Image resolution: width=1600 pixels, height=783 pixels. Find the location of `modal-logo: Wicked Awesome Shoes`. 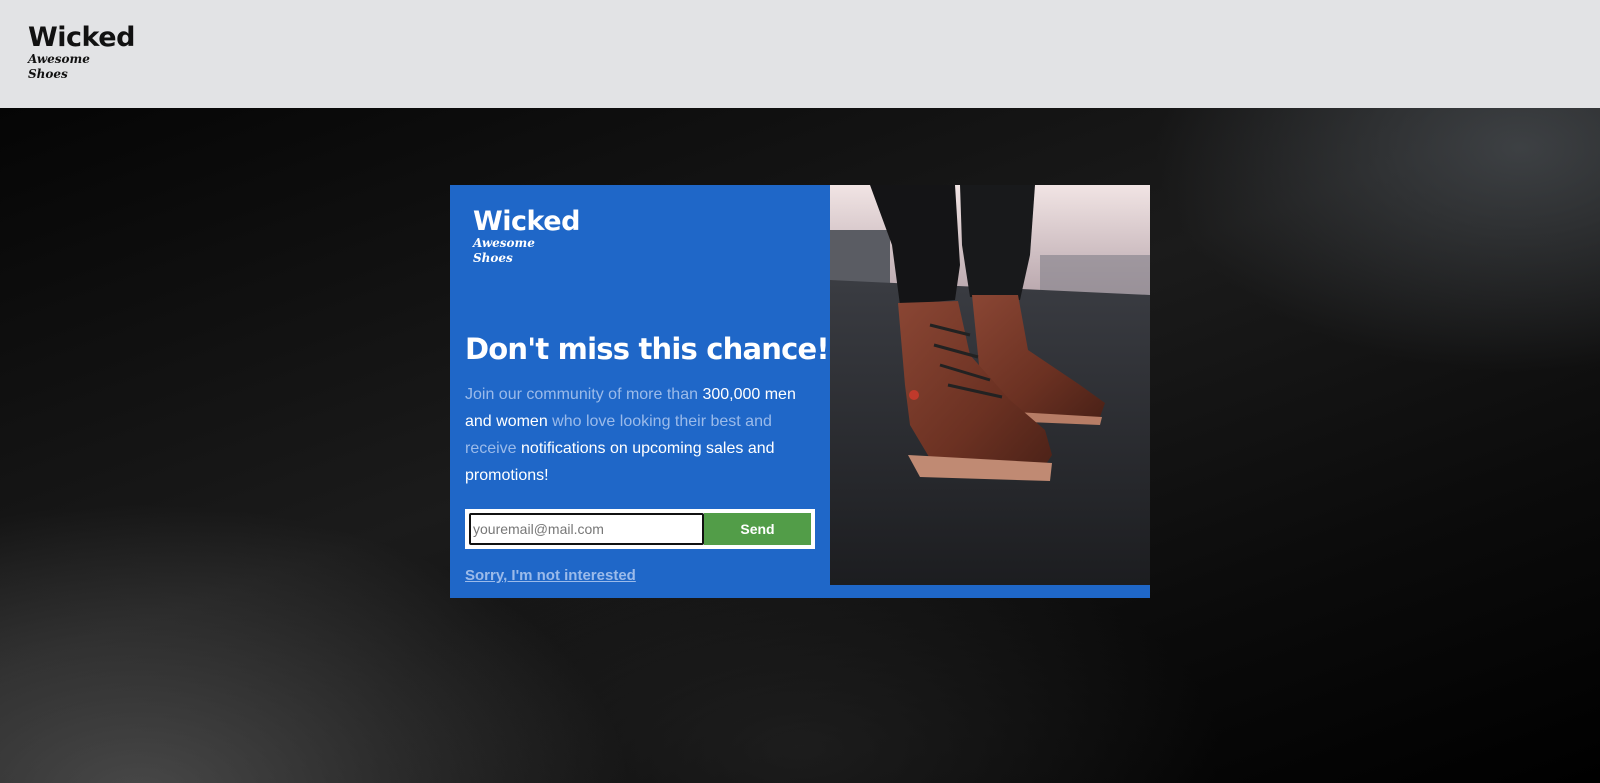

modal-logo: Wicked Awesome Shoes is located at coordinates (526, 236).